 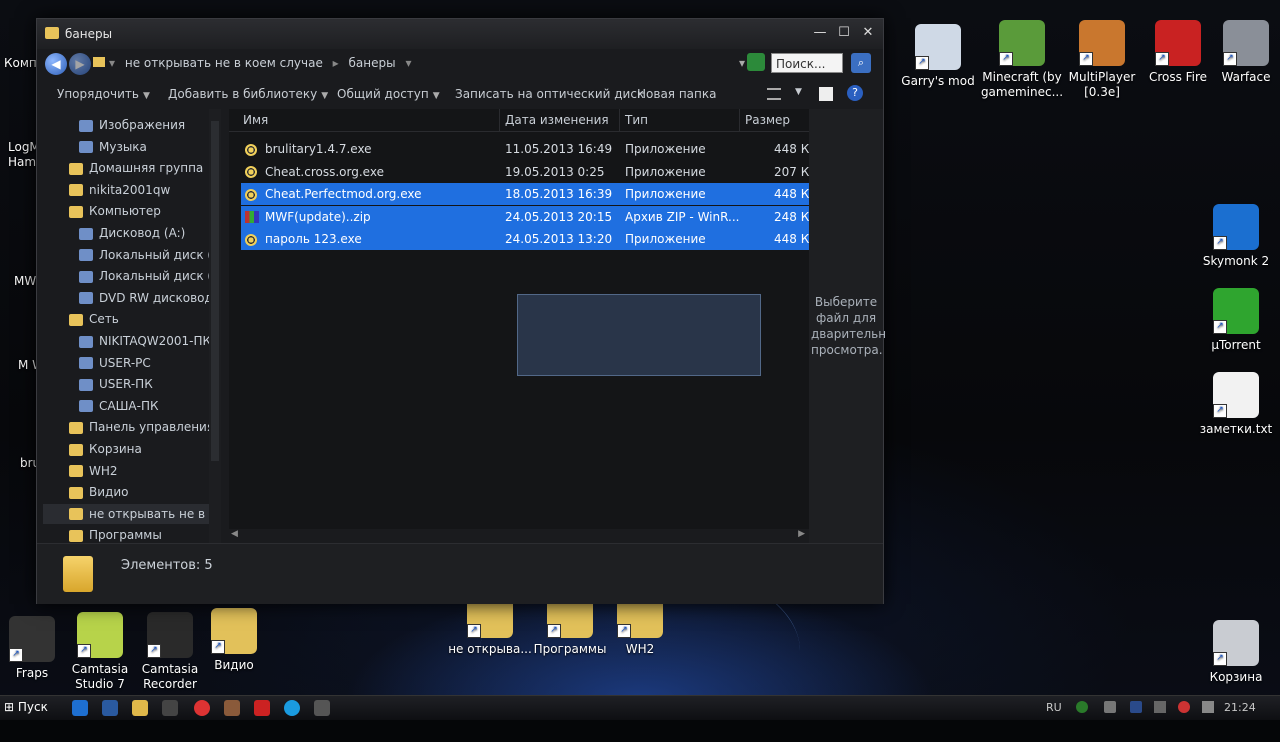 I want to click on nav-item: NIKITAQW2001-ПК, so click(x=126, y=341).